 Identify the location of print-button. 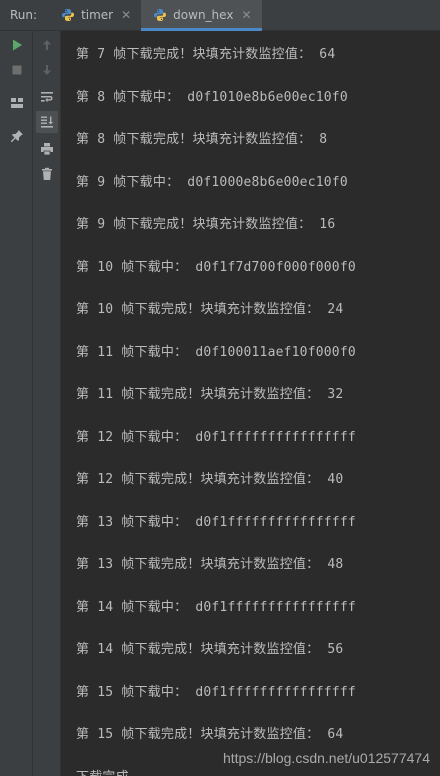
(47, 149).